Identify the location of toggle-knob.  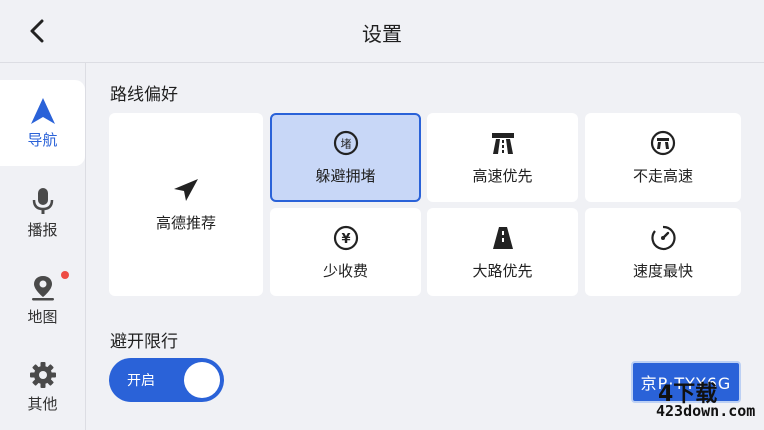
(202, 380).